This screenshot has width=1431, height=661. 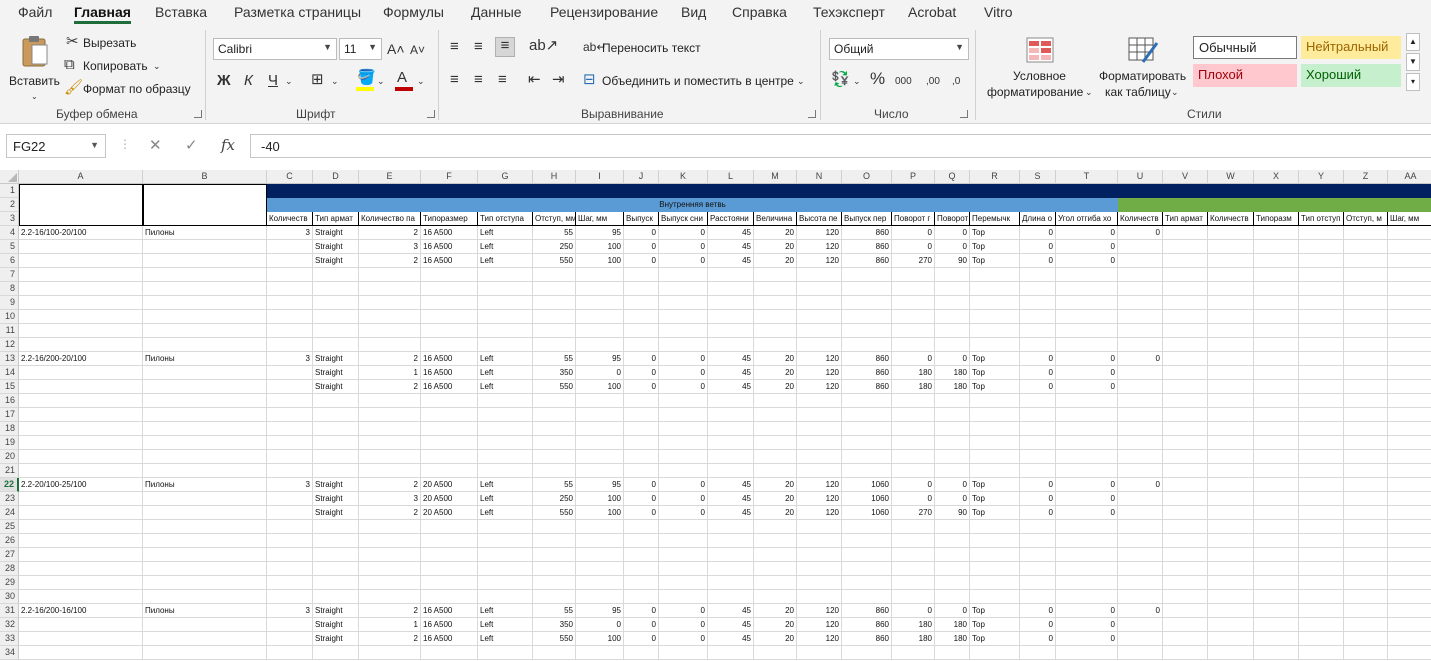 I want to click on cell-U33, so click(x=1140, y=639).